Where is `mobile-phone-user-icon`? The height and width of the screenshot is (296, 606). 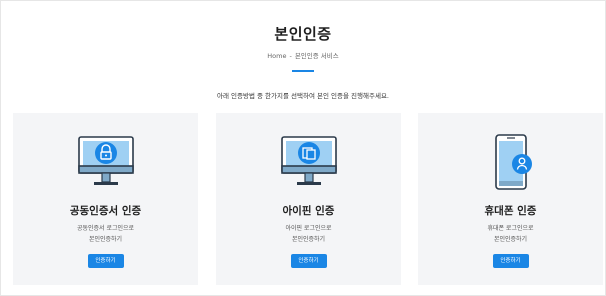 mobile-phone-user-icon is located at coordinates (510, 162).